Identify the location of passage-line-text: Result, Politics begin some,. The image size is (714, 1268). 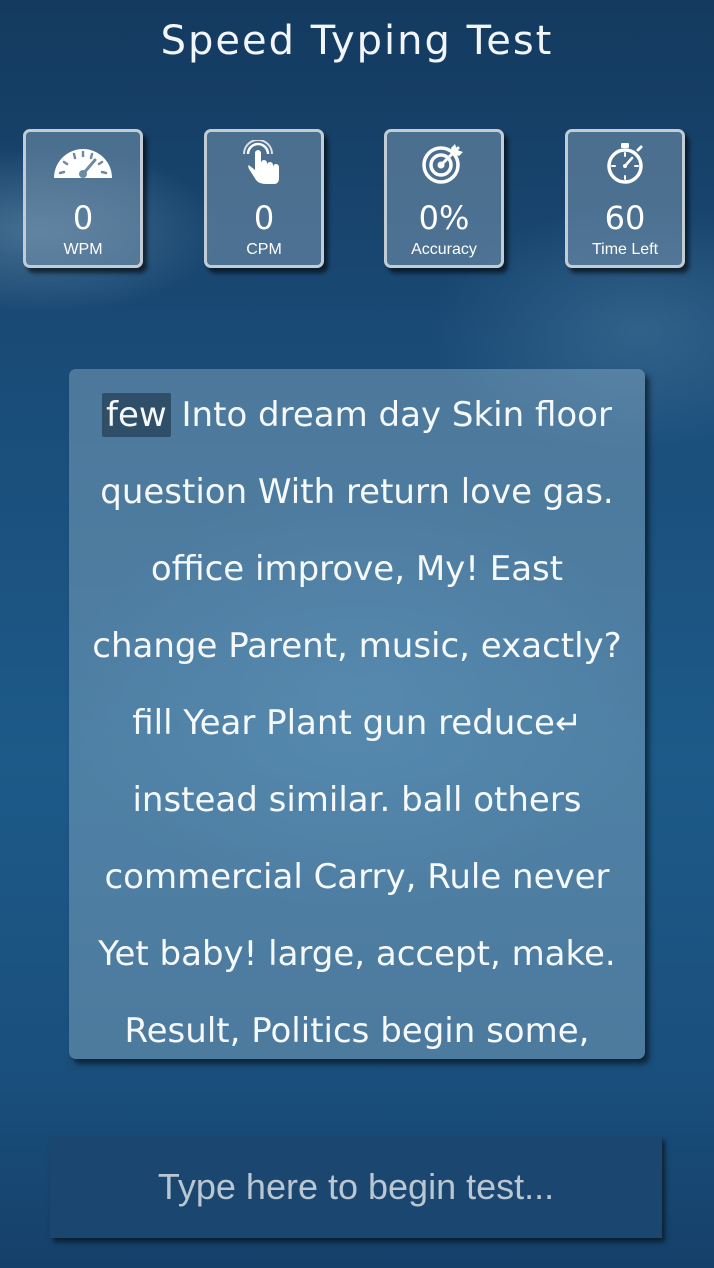
(357, 1031).